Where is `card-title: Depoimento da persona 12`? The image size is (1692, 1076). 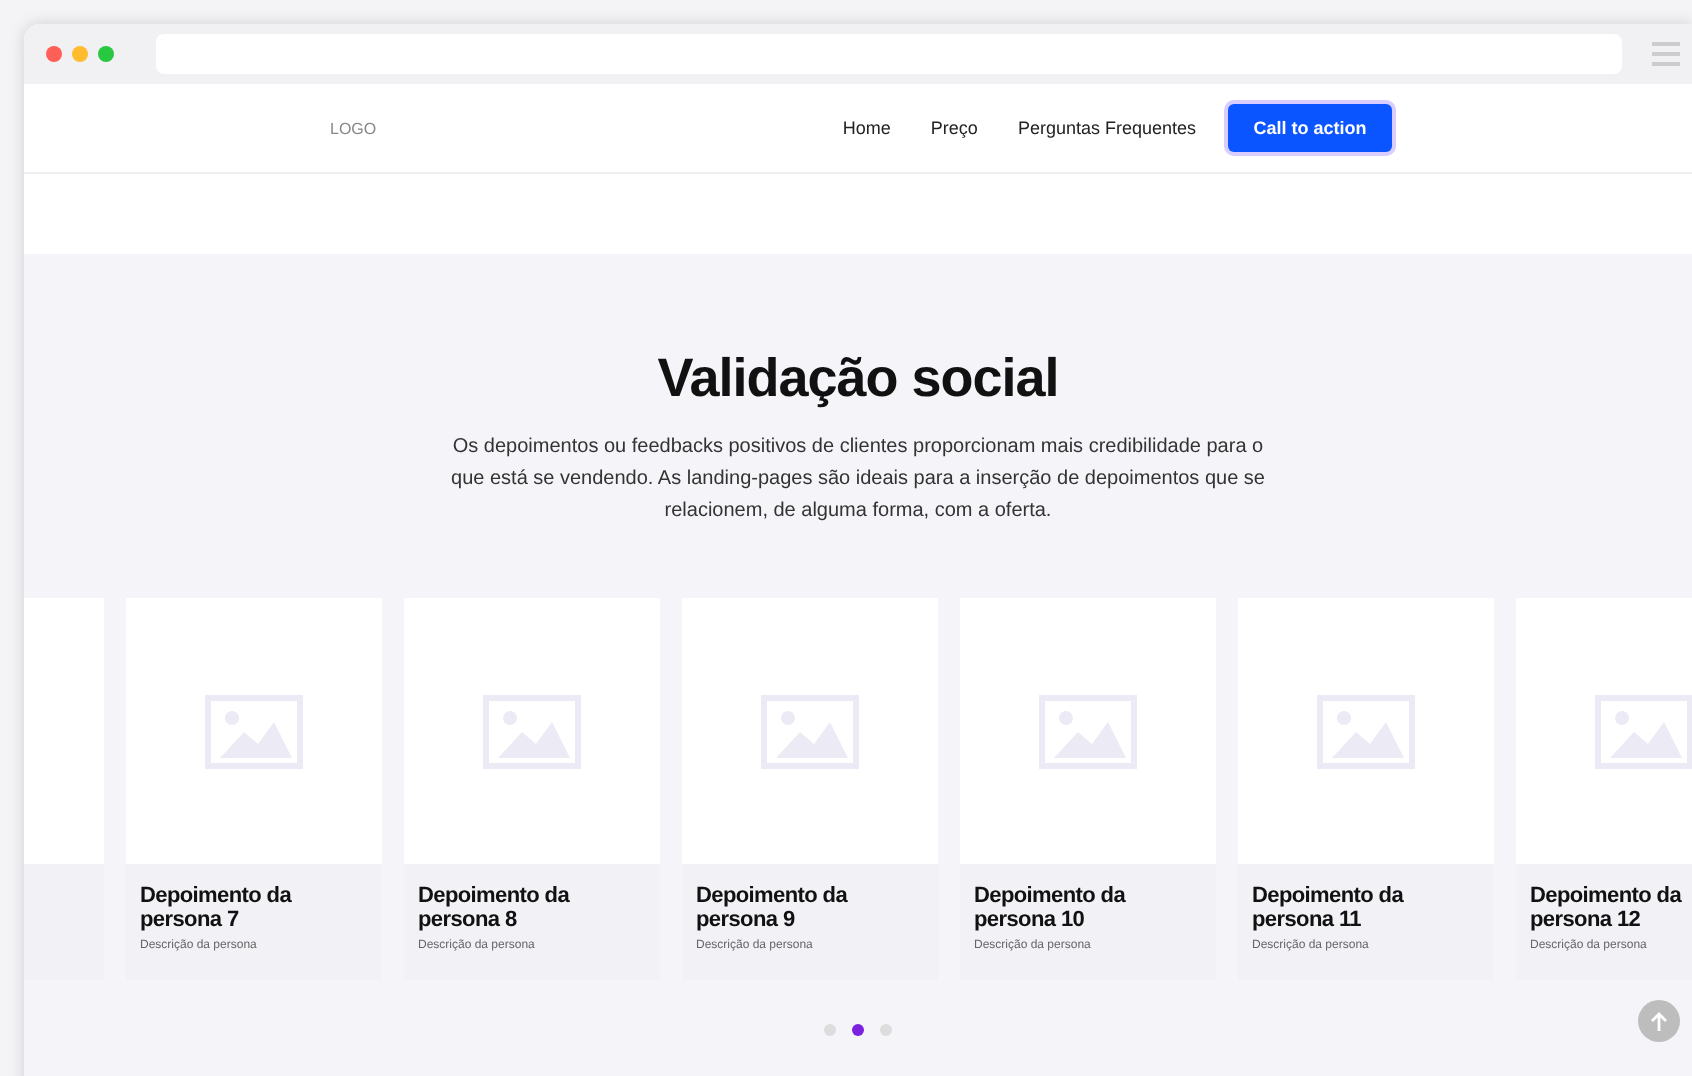
card-title: Depoimento da persona 12 is located at coordinates (1607, 908).